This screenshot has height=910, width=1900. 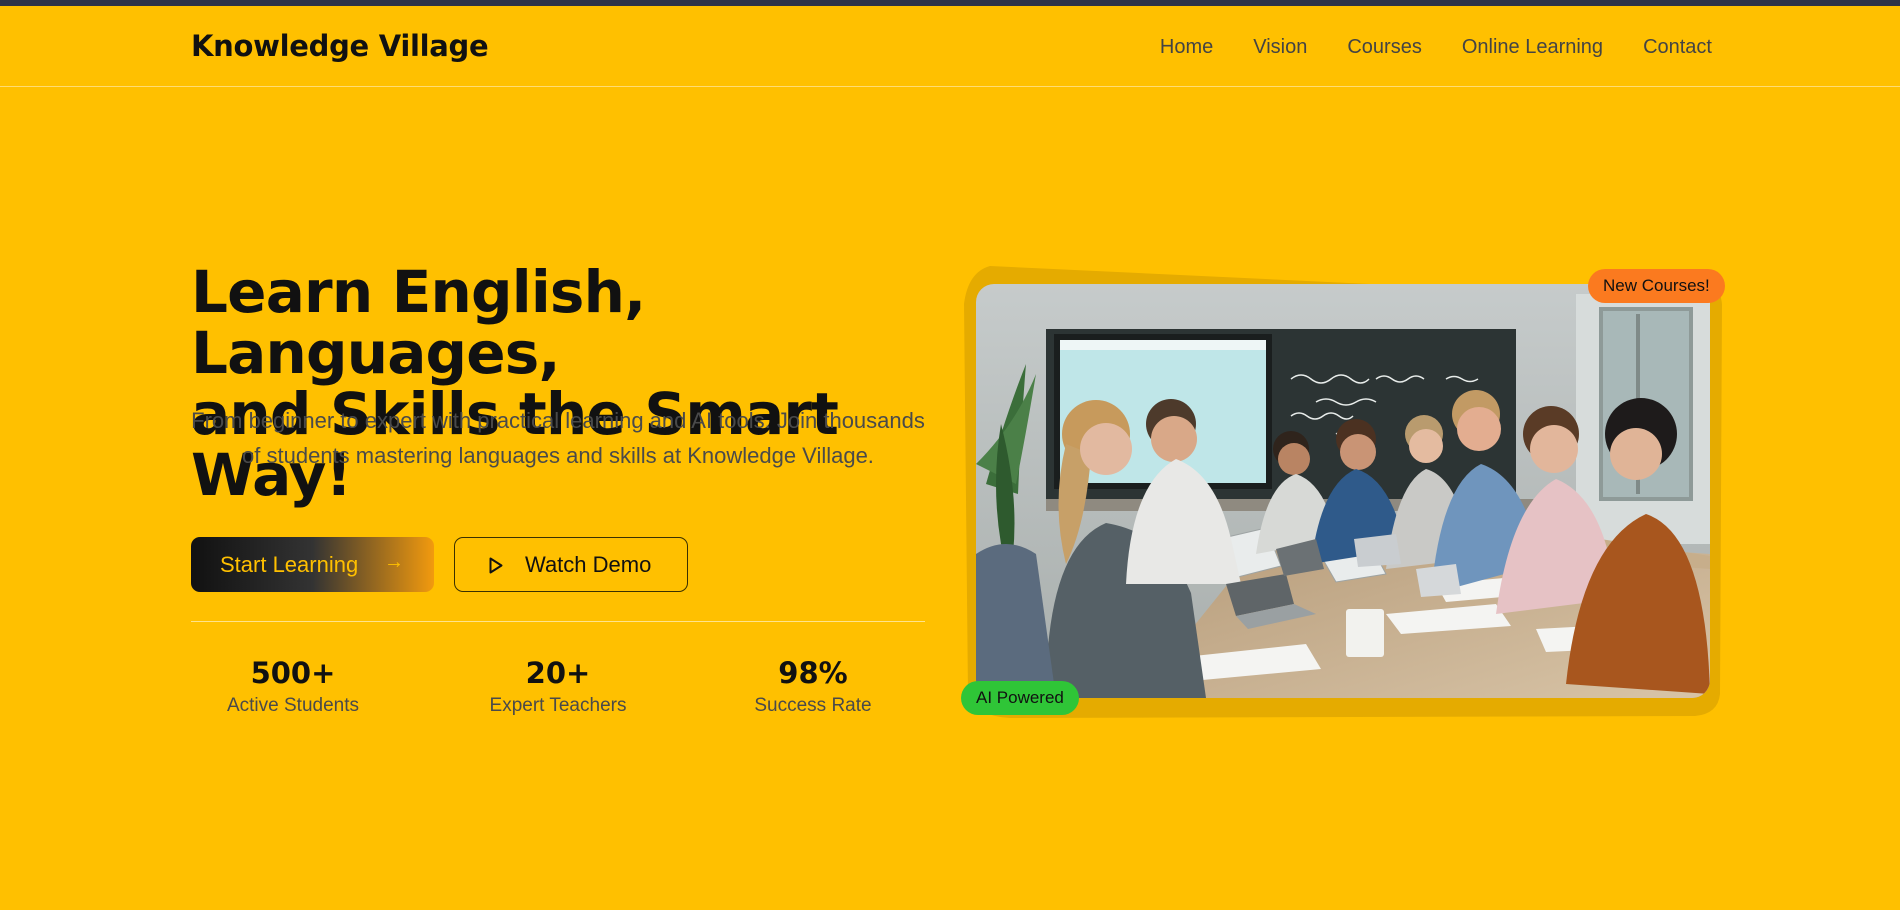 I want to click on nav-online-learning: Online Learning, so click(x=1532, y=47).